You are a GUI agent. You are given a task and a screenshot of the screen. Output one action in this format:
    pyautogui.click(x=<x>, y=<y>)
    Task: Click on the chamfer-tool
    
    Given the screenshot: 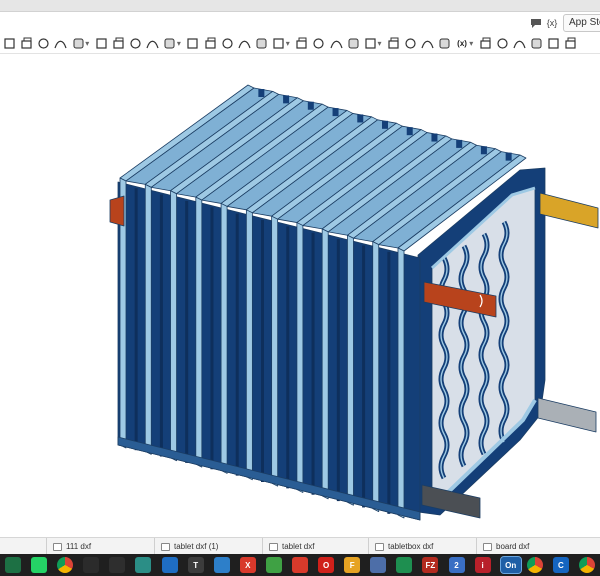 What is the action you would take?
    pyautogui.click(x=152, y=43)
    